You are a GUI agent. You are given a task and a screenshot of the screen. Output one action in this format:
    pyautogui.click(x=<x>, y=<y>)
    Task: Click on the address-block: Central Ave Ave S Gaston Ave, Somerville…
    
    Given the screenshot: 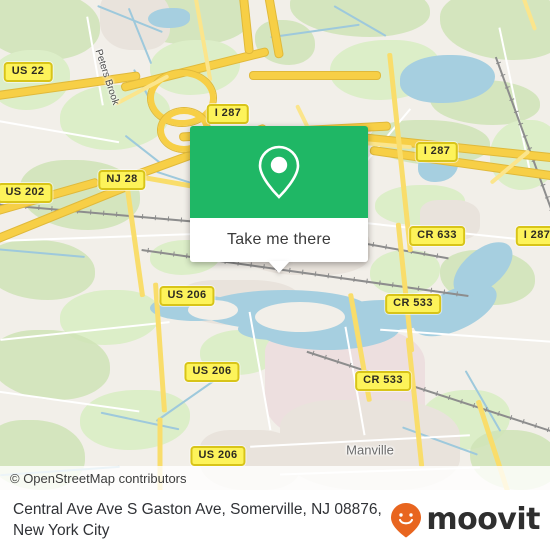 What is the action you would take?
    pyautogui.click(x=206, y=520)
    